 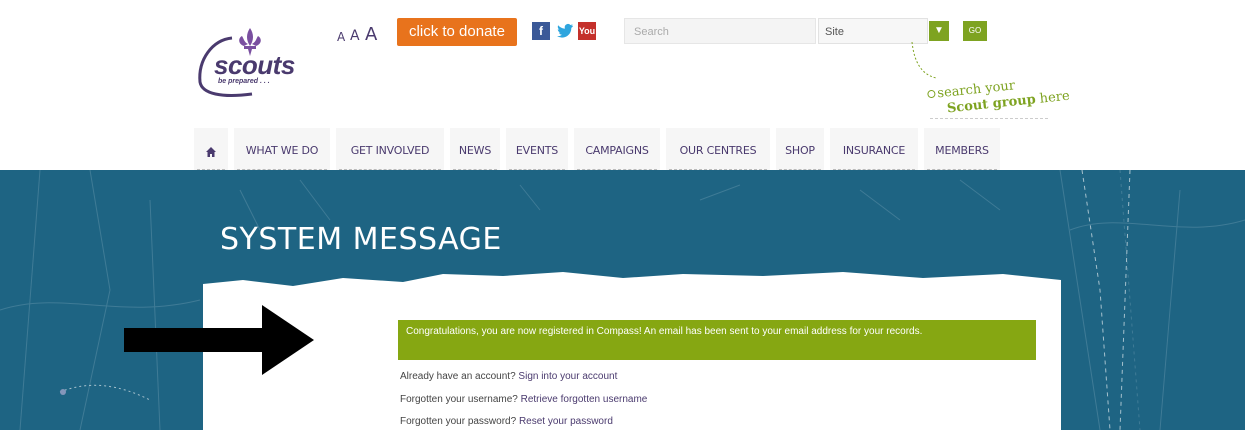 I want to click on youtube-icon: You, so click(x=587, y=31).